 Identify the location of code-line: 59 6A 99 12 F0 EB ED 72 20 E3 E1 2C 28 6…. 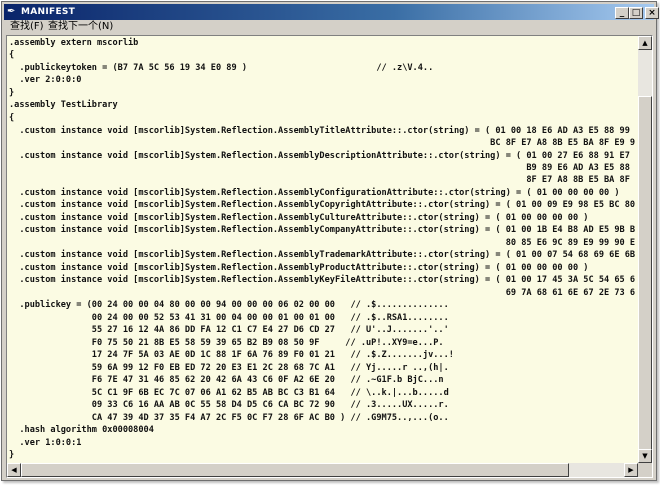
(229, 368).